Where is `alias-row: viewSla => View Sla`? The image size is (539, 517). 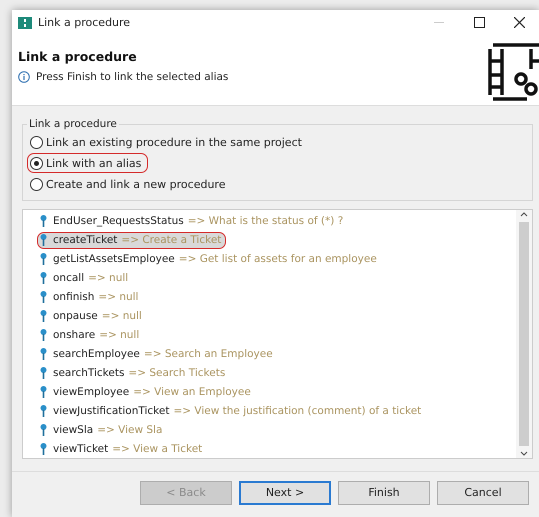
alias-row: viewSla => View Sla is located at coordinates (102, 429).